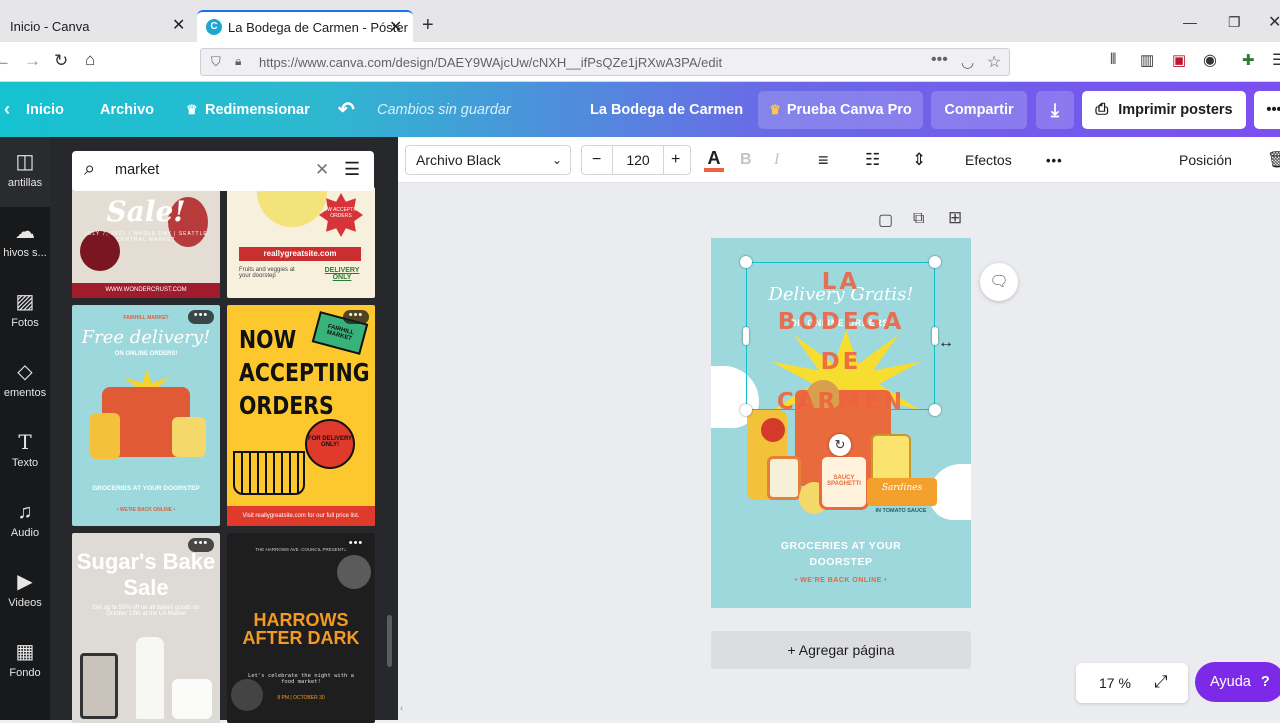 Image resolution: width=1280 pixels, height=723 pixels. Describe the element at coordinates (305, 26) in the screenshot. I see `tab-poster: C La Bodega de Carmen - Póster ✕` at that location.